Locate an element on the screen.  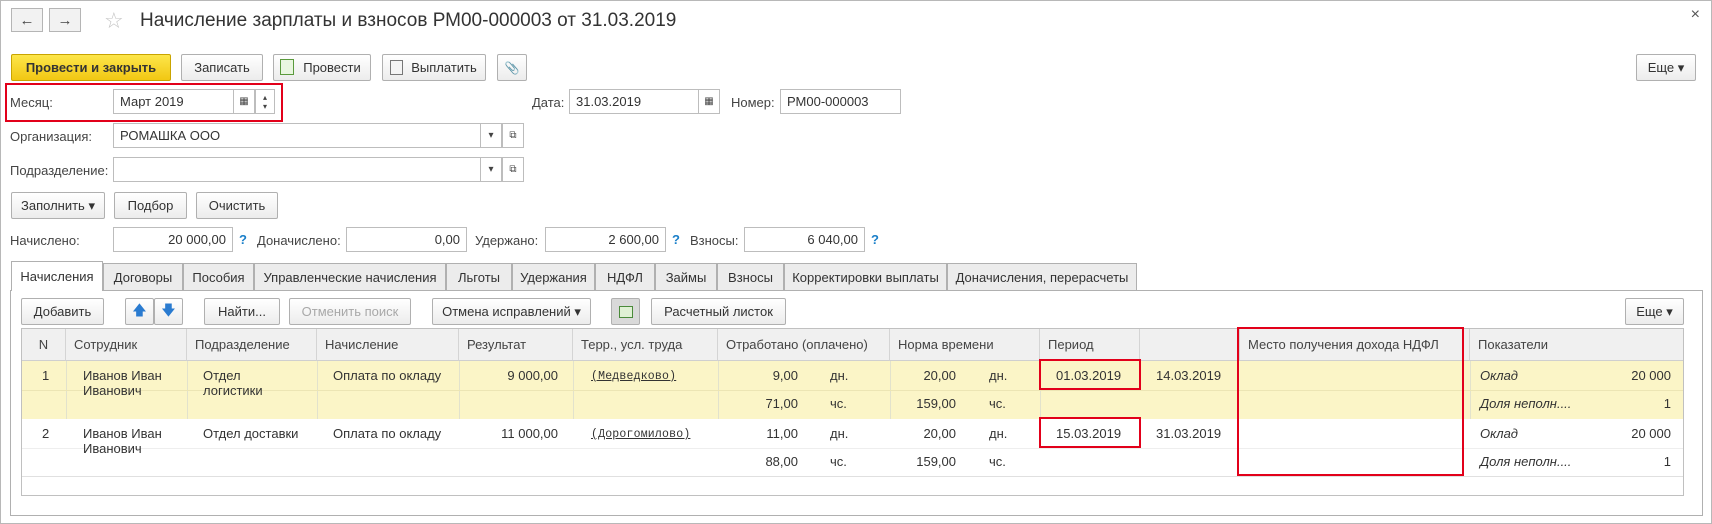
move-down-button: 🡇 is located at coordinates (168, 311).